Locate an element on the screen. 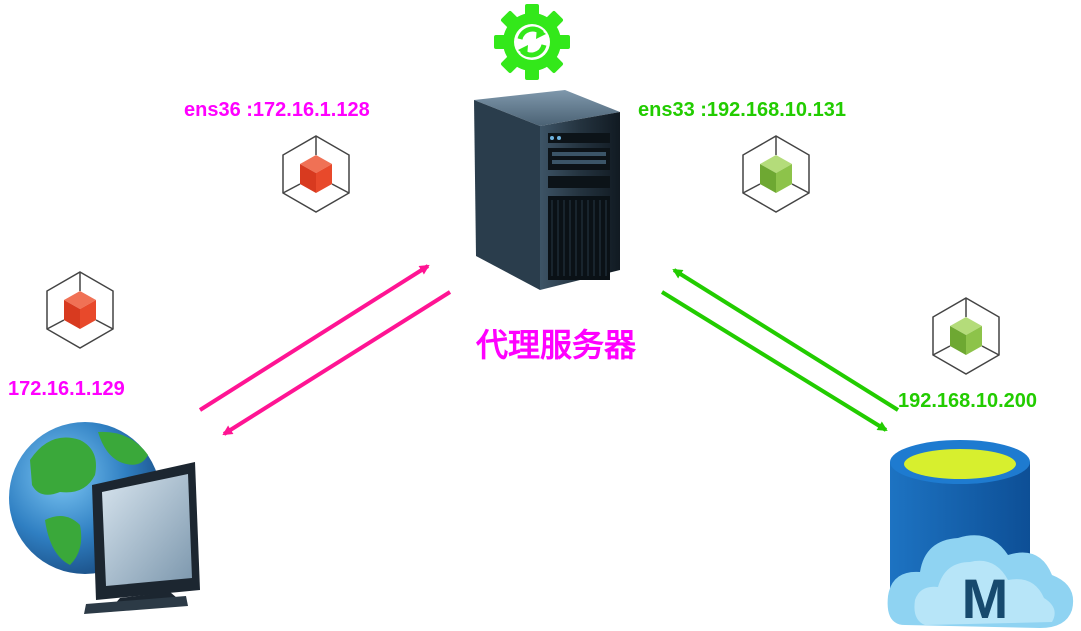  arrow-client-to-proxy is located at coordinates (314, 338).